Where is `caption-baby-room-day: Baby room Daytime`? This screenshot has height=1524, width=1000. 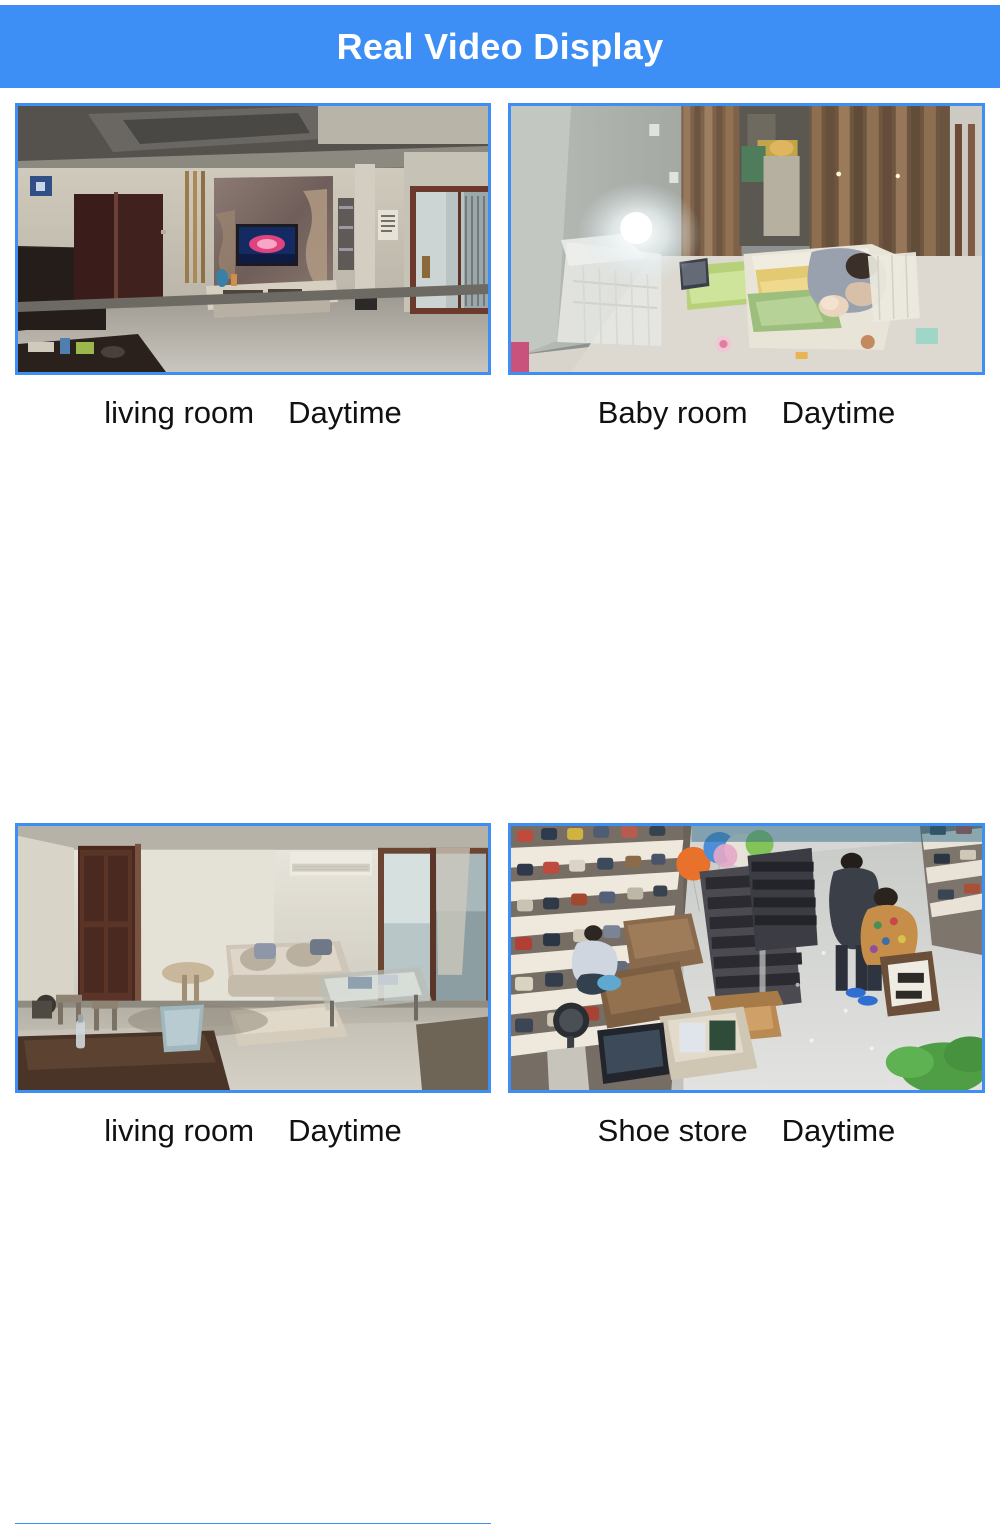 caption-baby-room-day: Baby room Daytime is located at coordinates (746, 413).